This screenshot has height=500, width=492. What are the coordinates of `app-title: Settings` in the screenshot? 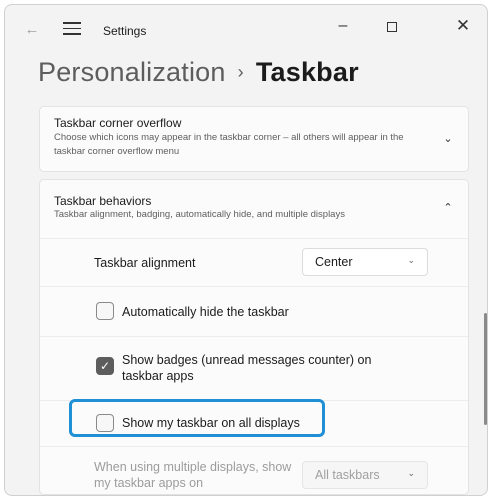 It's located at (125, 31).